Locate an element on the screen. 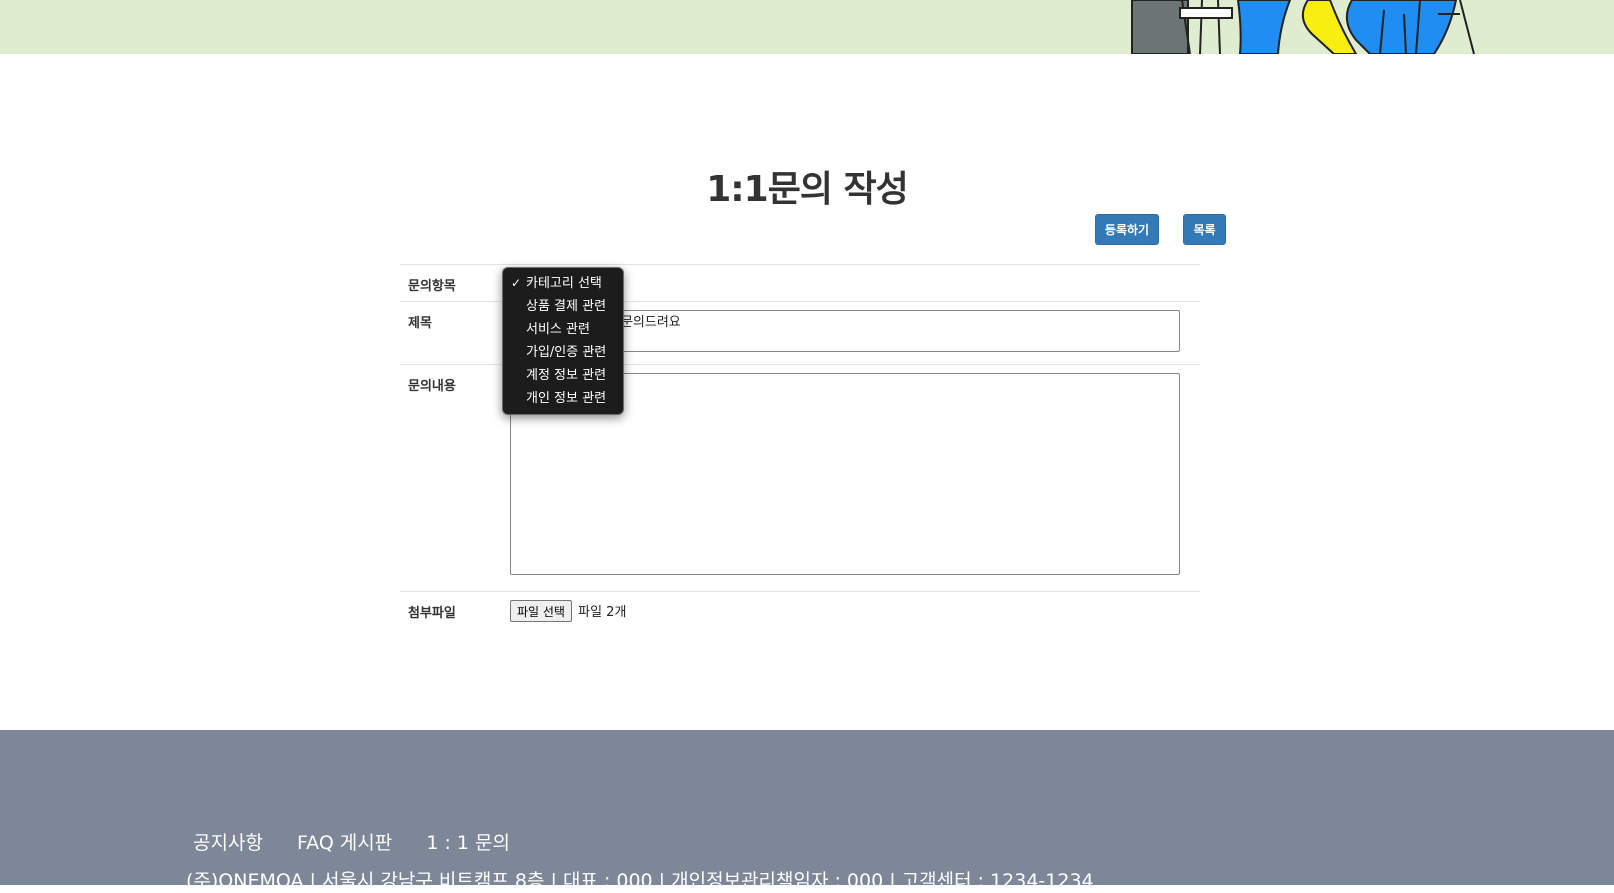 This screenshot has width=1614, height=893. category-option: 가입/인증 관련 is located at coordinates (563, 352).